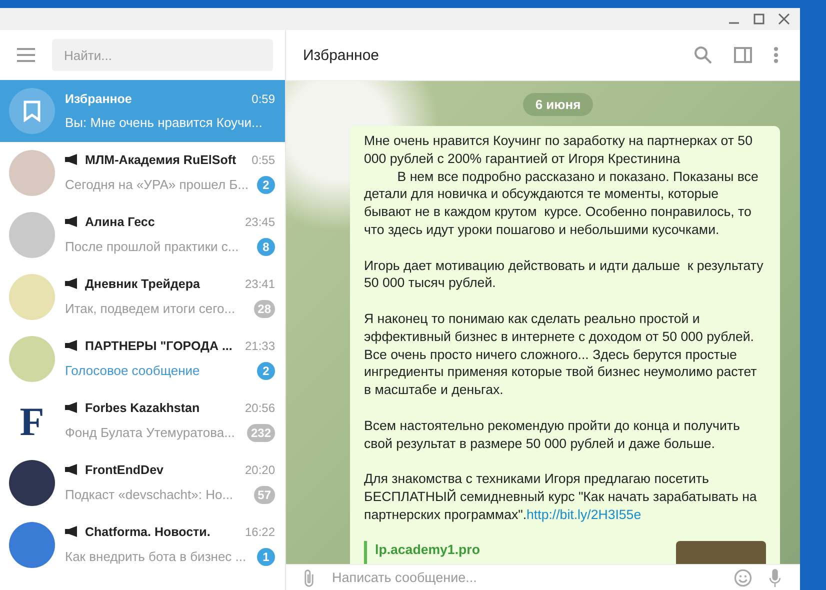 Image resolution: width=826 pixels, height=590 pixels. I want to click on chat-item: МЛМ-Академия RuElSoft 0:55 Сегодня на «УРА» прошел Б... 2, so click(142, 173).